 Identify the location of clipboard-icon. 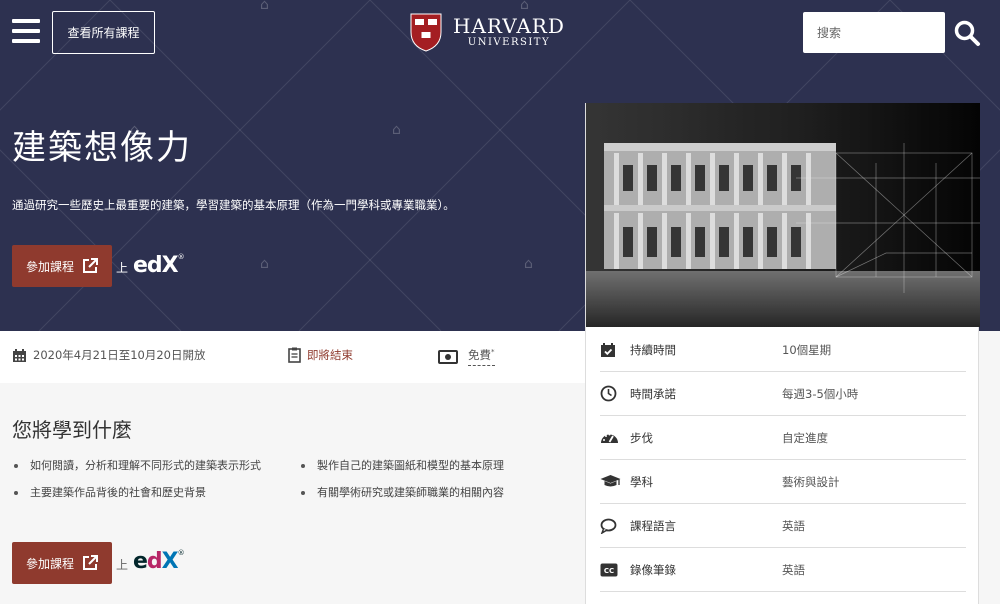
(294, 355).